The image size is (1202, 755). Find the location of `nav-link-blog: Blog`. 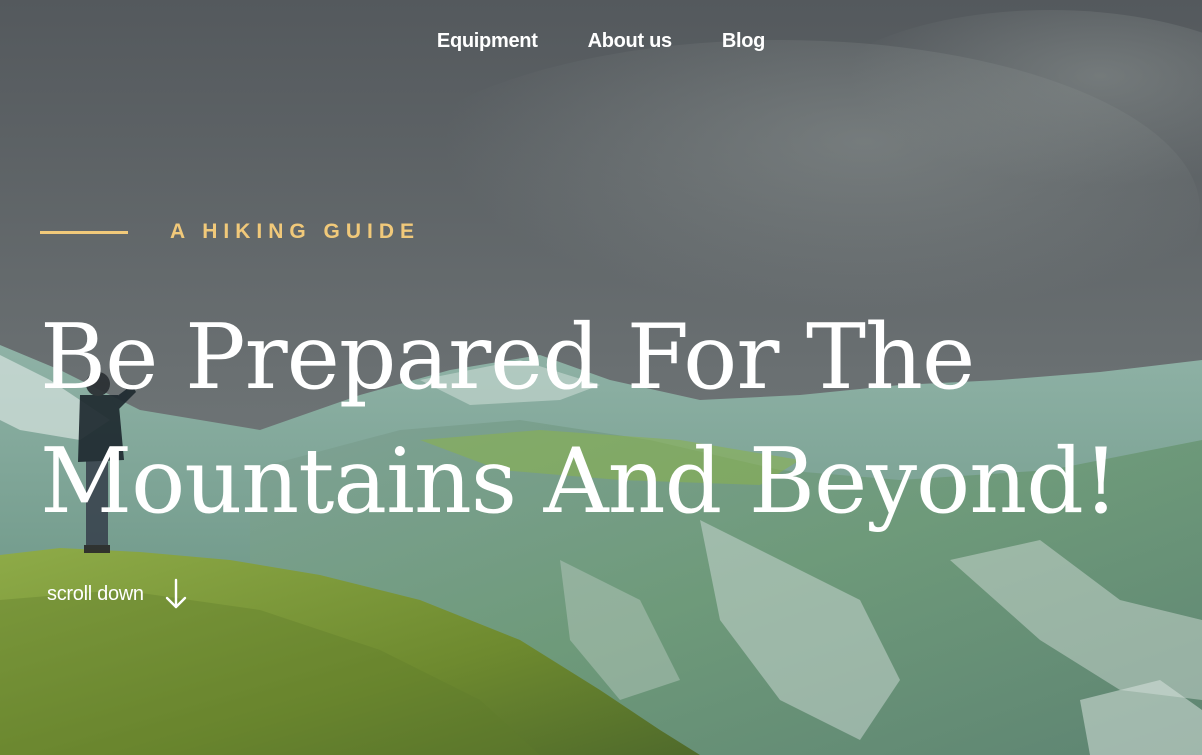

nav-link-blog: Blog is located at coordinates (744, 41).